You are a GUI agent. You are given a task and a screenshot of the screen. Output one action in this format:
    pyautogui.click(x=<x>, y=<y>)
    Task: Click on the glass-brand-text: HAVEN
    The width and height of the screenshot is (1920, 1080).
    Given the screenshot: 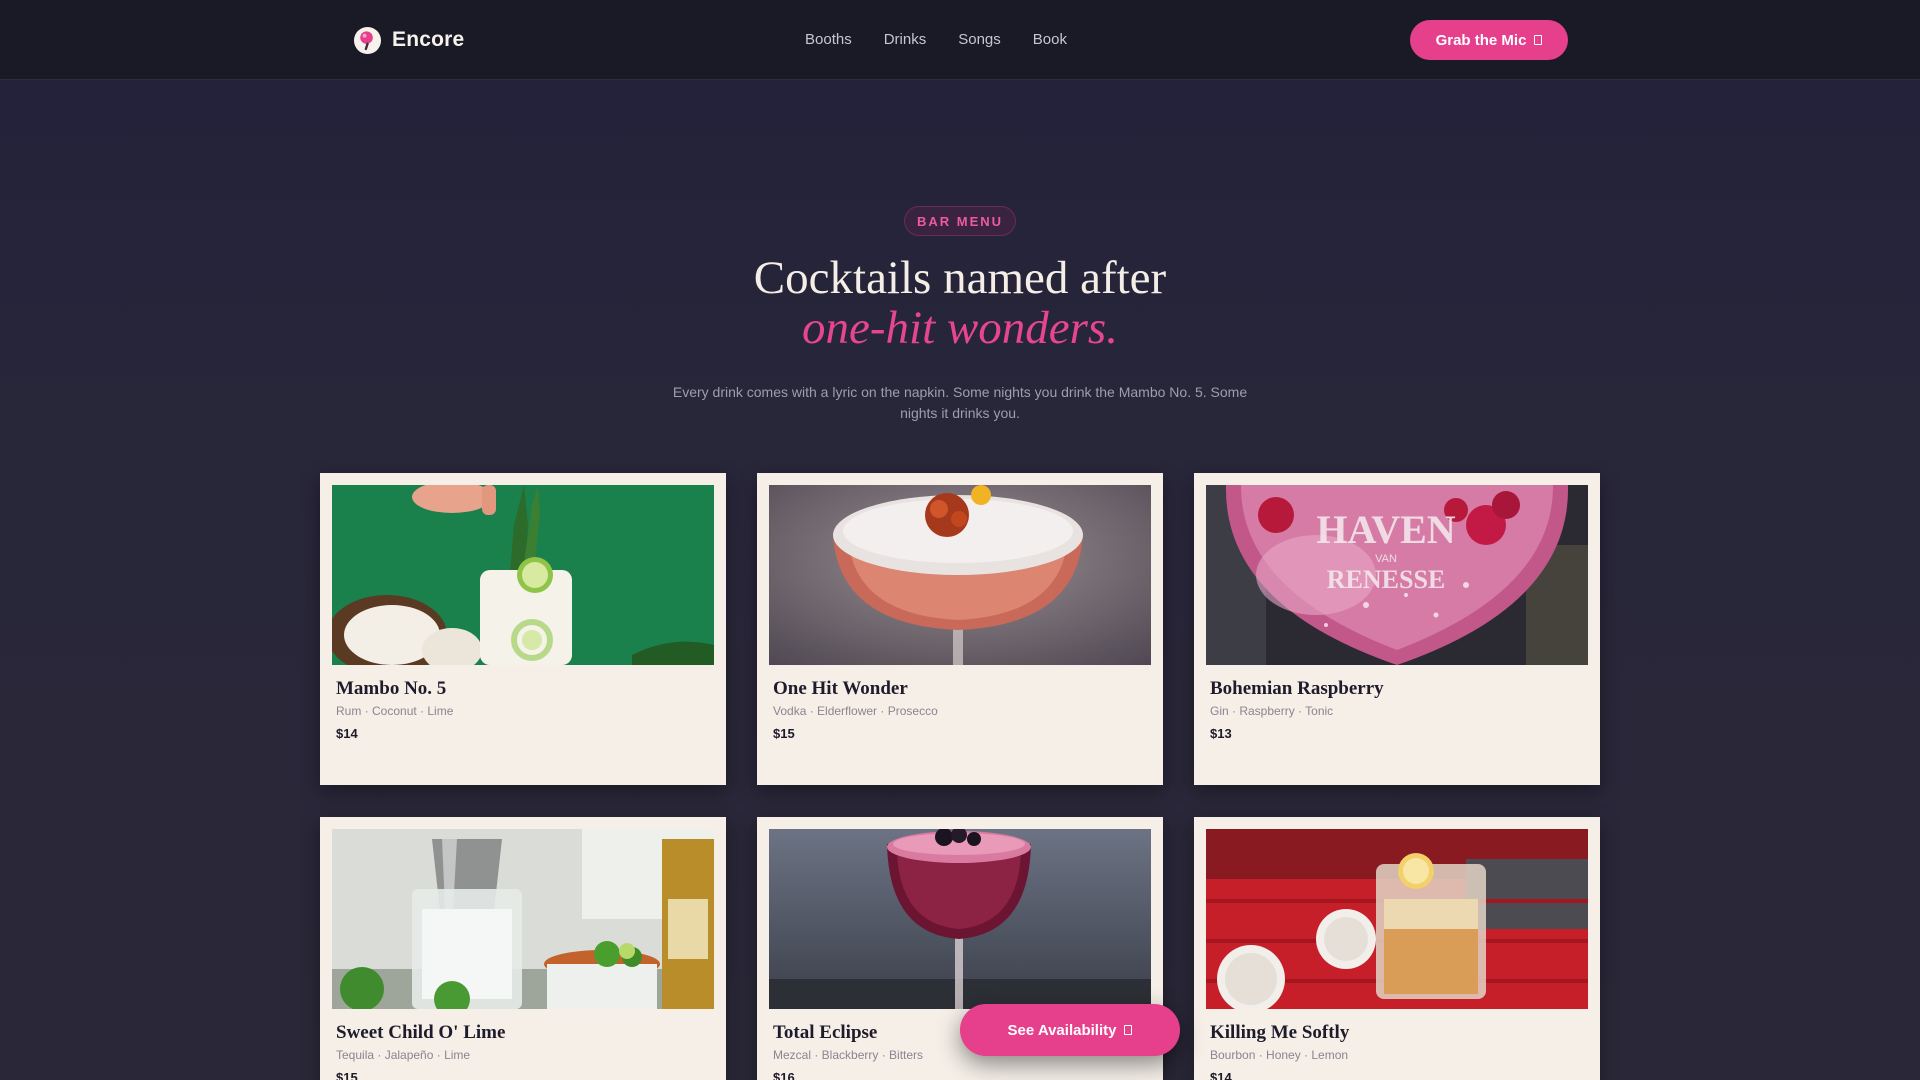 What is the action you would take?
    pyautogui.click(x=1385, y=529)
    